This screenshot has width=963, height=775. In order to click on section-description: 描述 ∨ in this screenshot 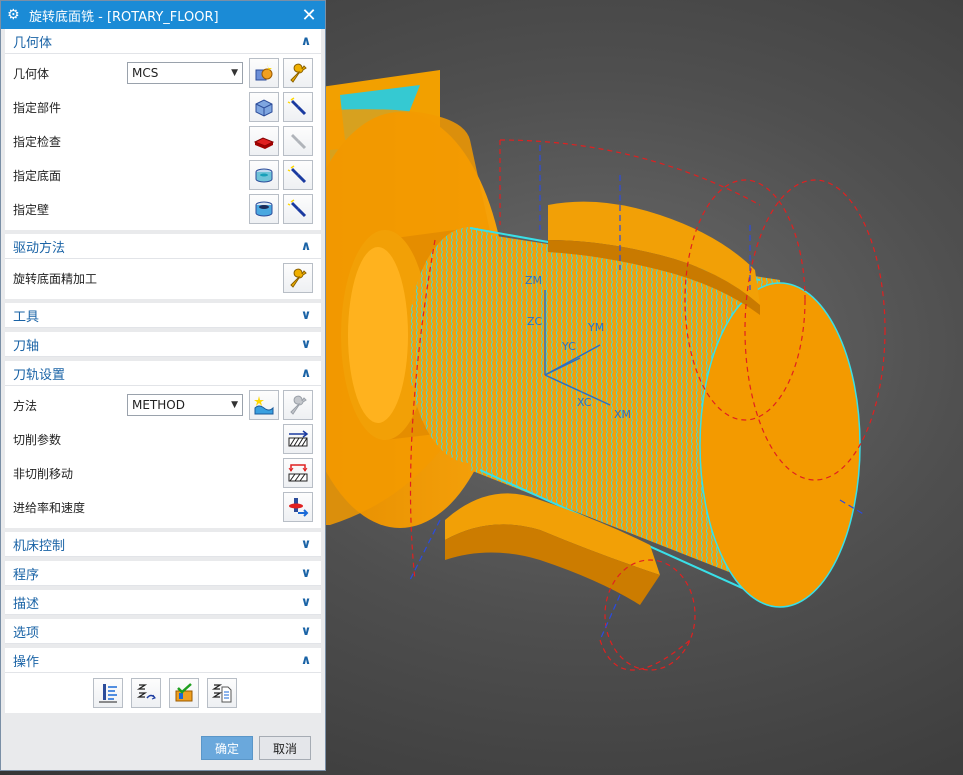, I will do `click(163, 602)`.